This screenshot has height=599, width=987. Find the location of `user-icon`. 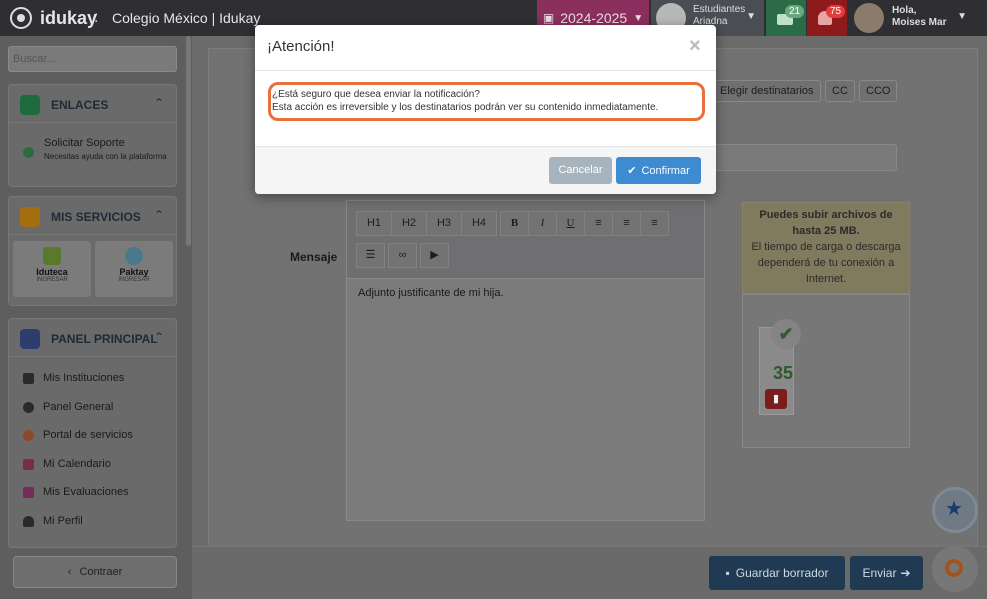

user-icon is located at coordinates (28, 521).